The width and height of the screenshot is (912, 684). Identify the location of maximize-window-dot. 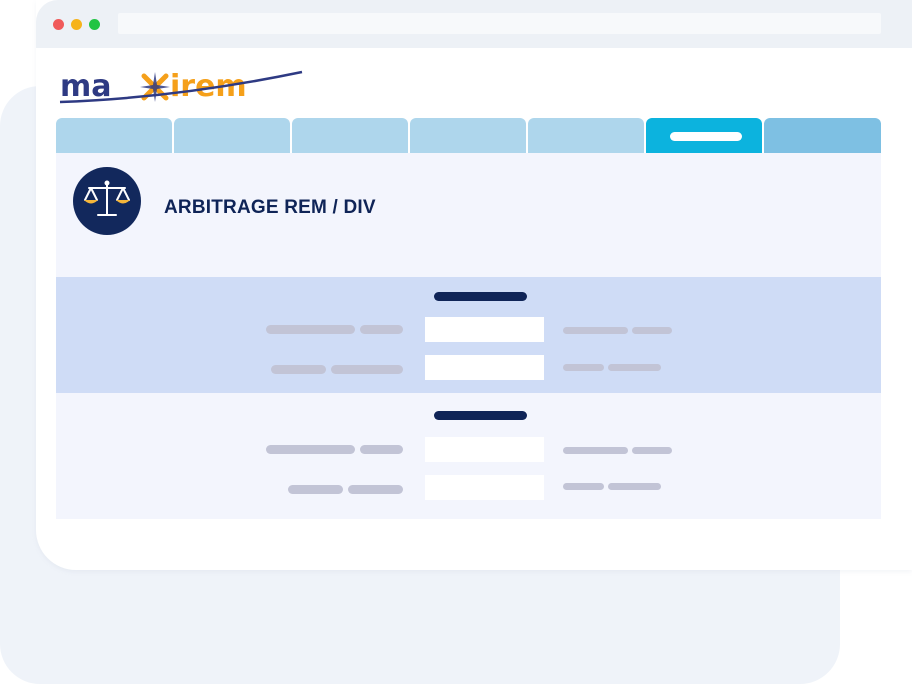
(94, 24).